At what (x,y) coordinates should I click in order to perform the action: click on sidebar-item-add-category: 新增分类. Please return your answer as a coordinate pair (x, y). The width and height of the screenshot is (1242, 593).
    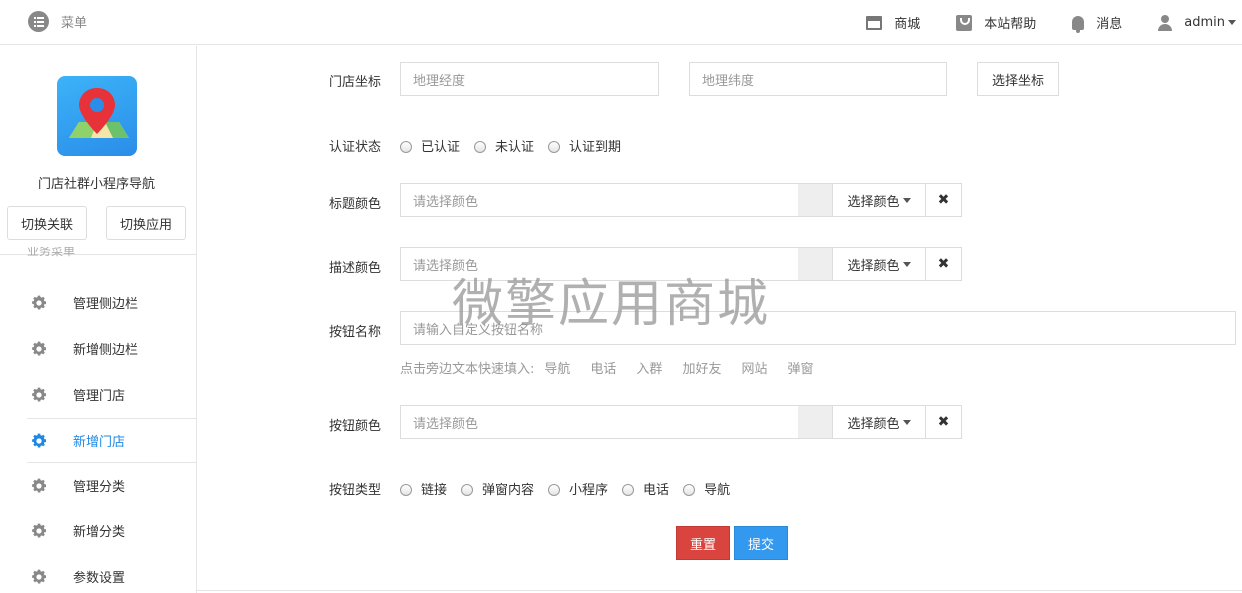
    Looking at the image, I should click on (111, 530).